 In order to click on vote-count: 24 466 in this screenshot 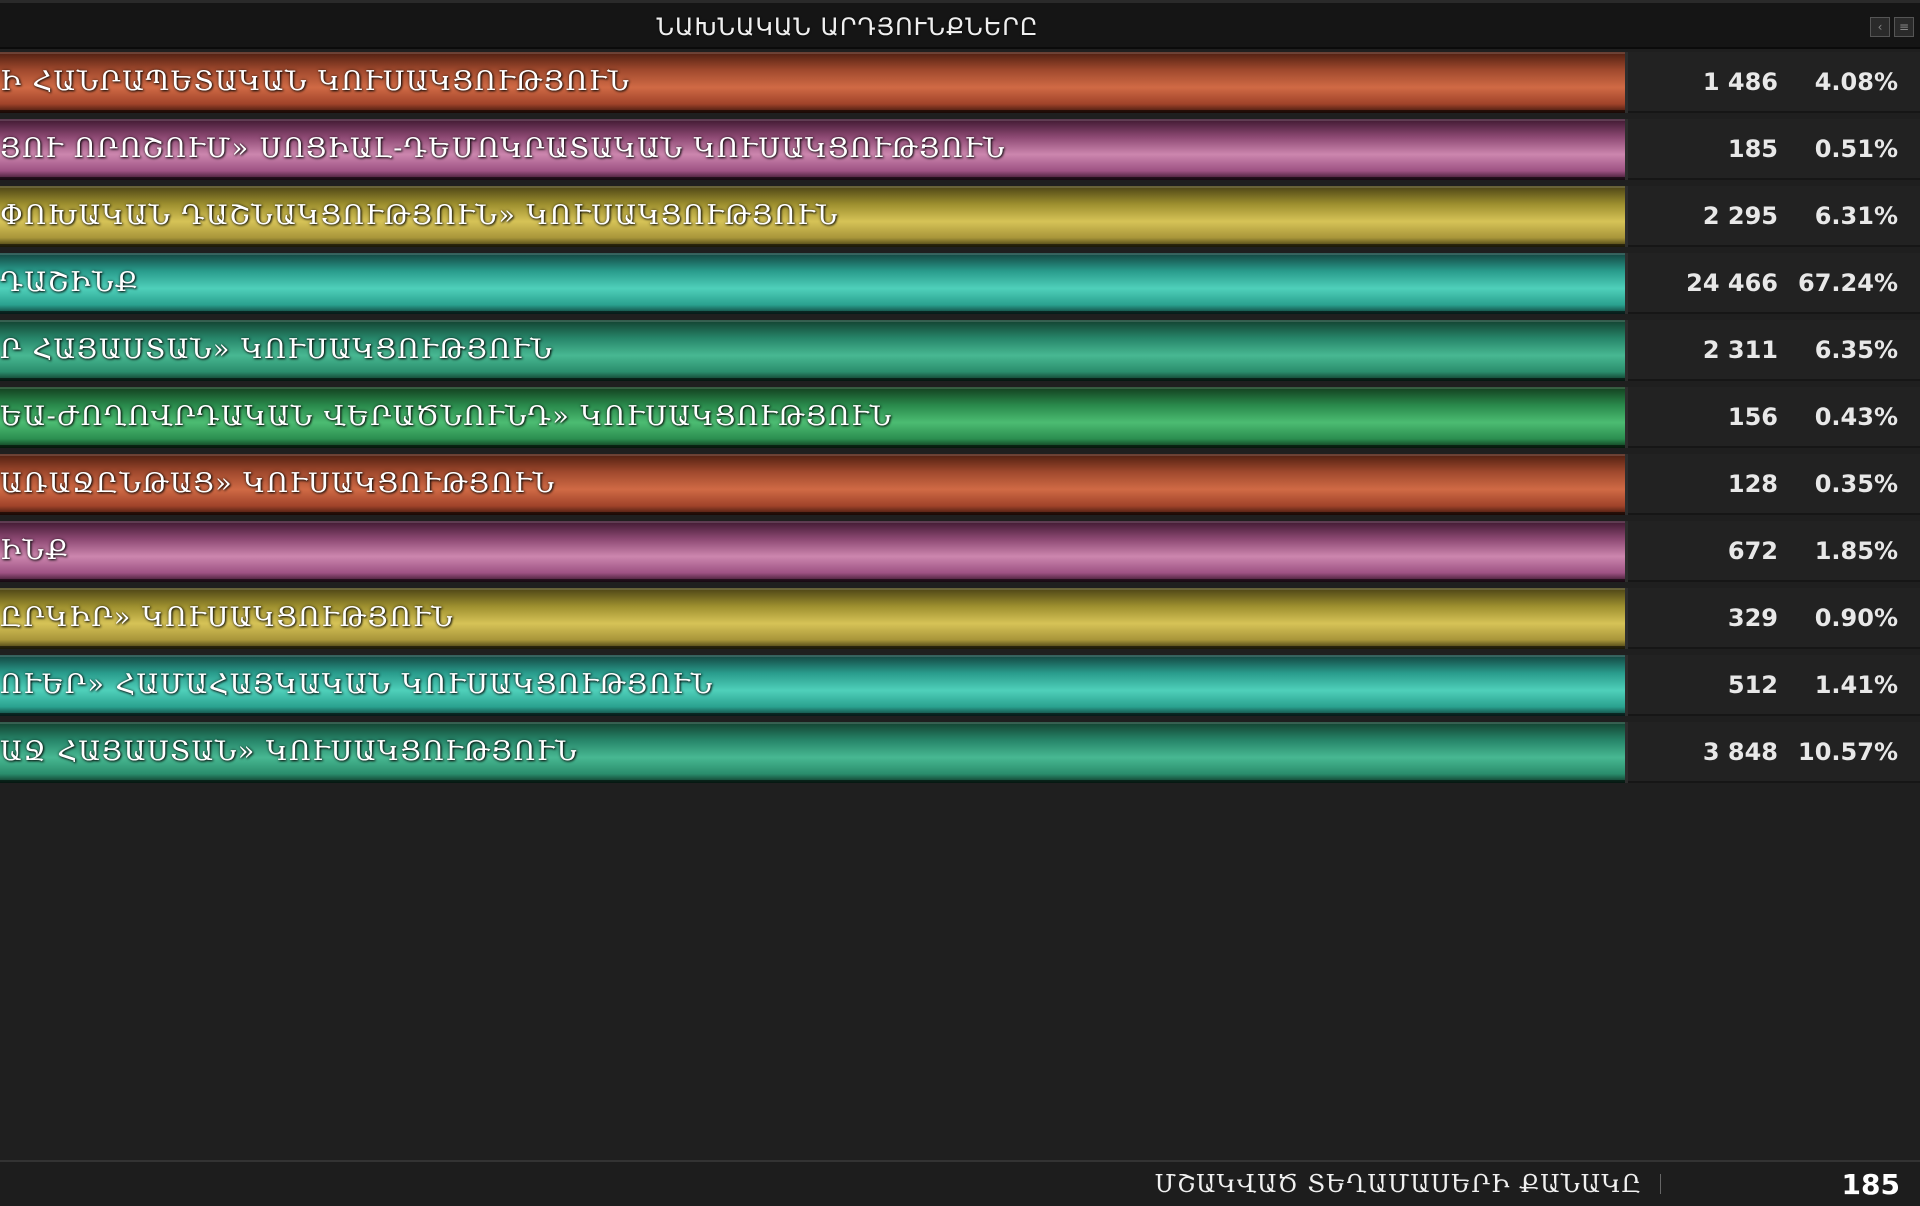, I will do `click(1732, 282)`.